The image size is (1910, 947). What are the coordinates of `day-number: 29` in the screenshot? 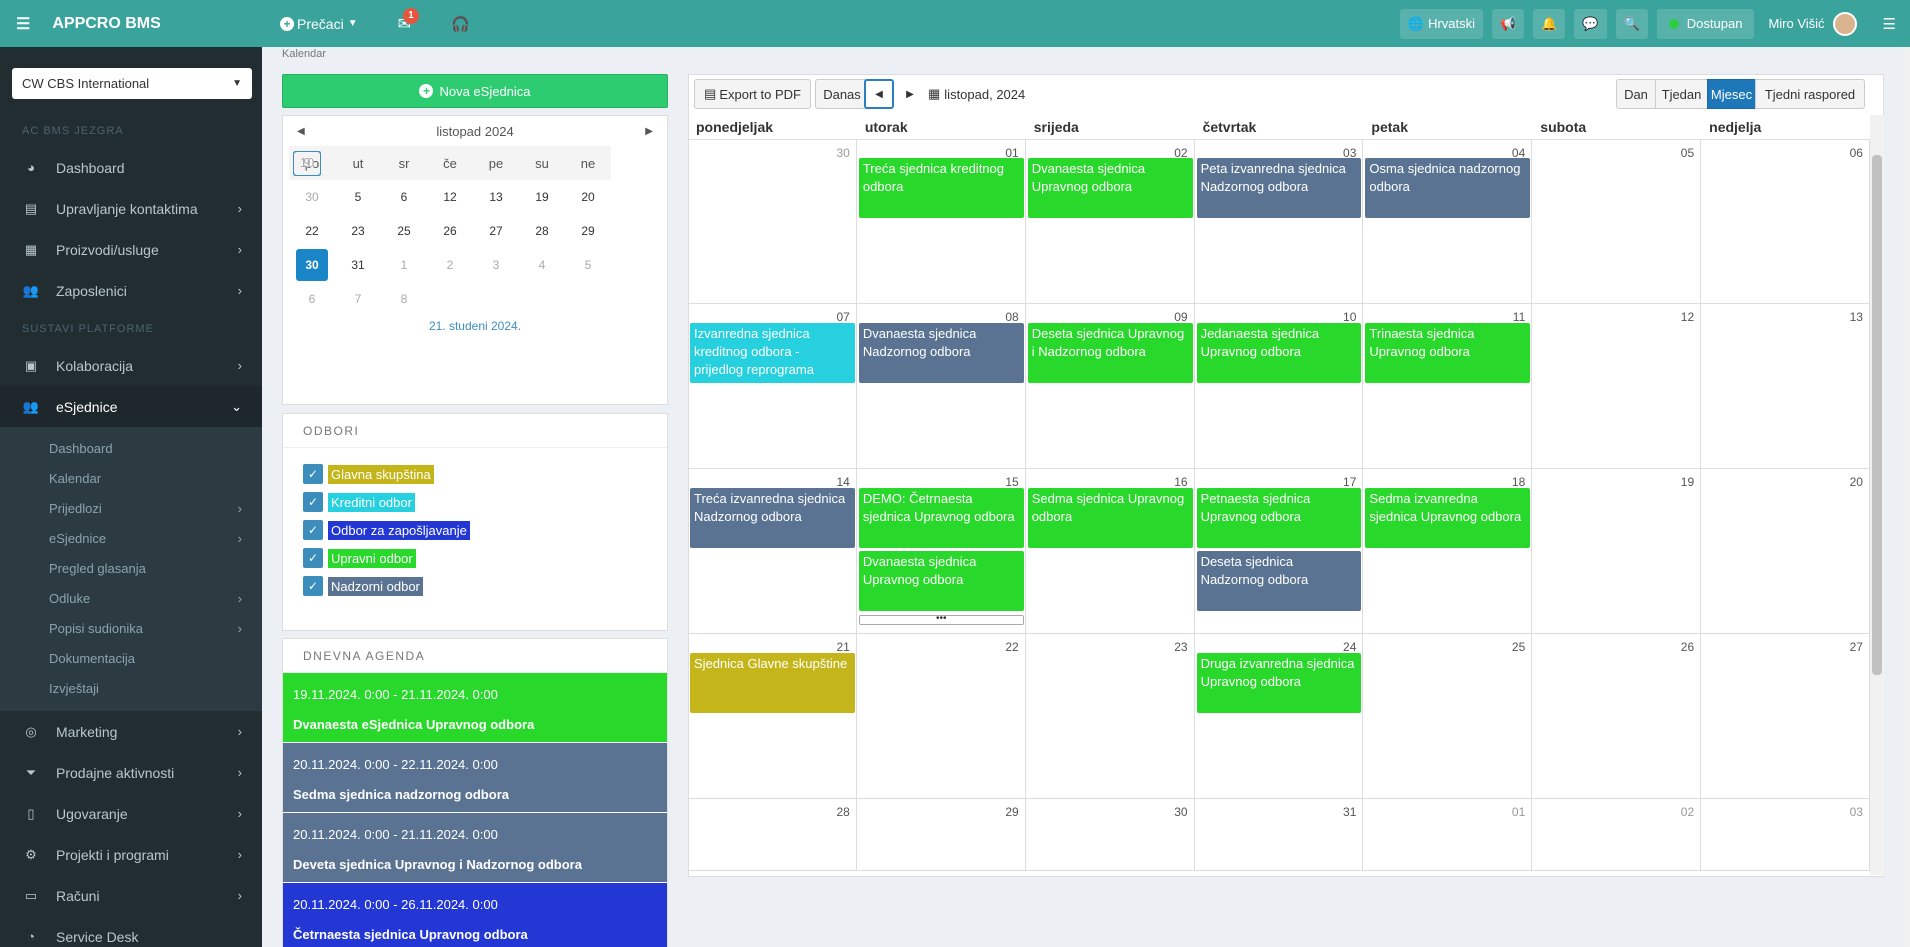 It's located at (1011, 812).